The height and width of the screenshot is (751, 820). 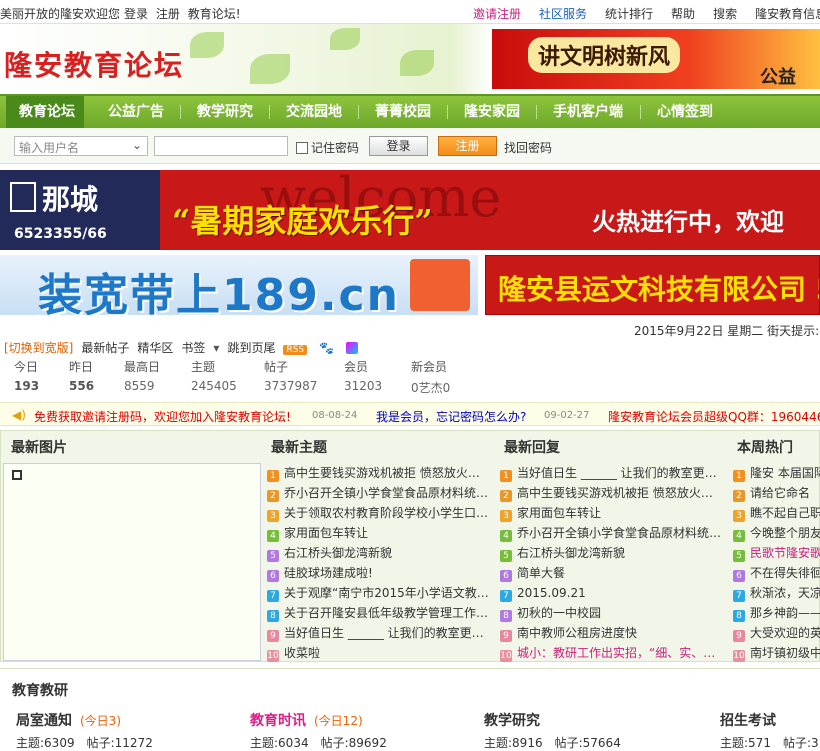 I want to click on find-password-link: 找回密码, so click(x=528, y=147).